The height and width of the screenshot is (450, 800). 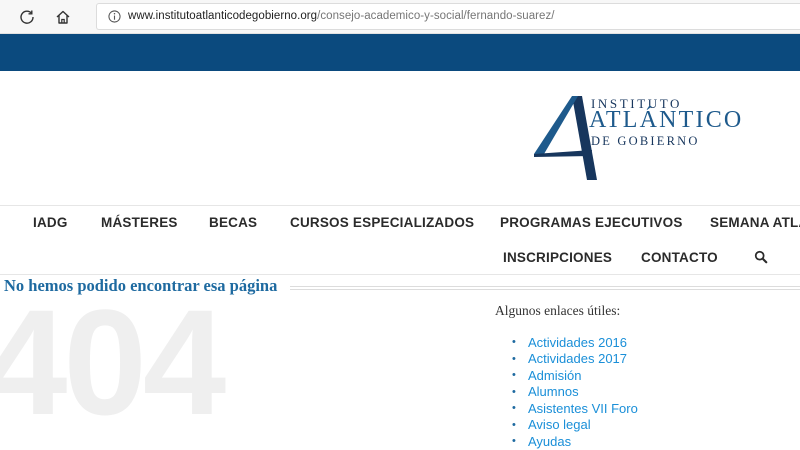 What do you see at coordinates (233, 222) in the screenshot?
I see `nav-item-becas: BECAS` at bounding box center [233, 222].